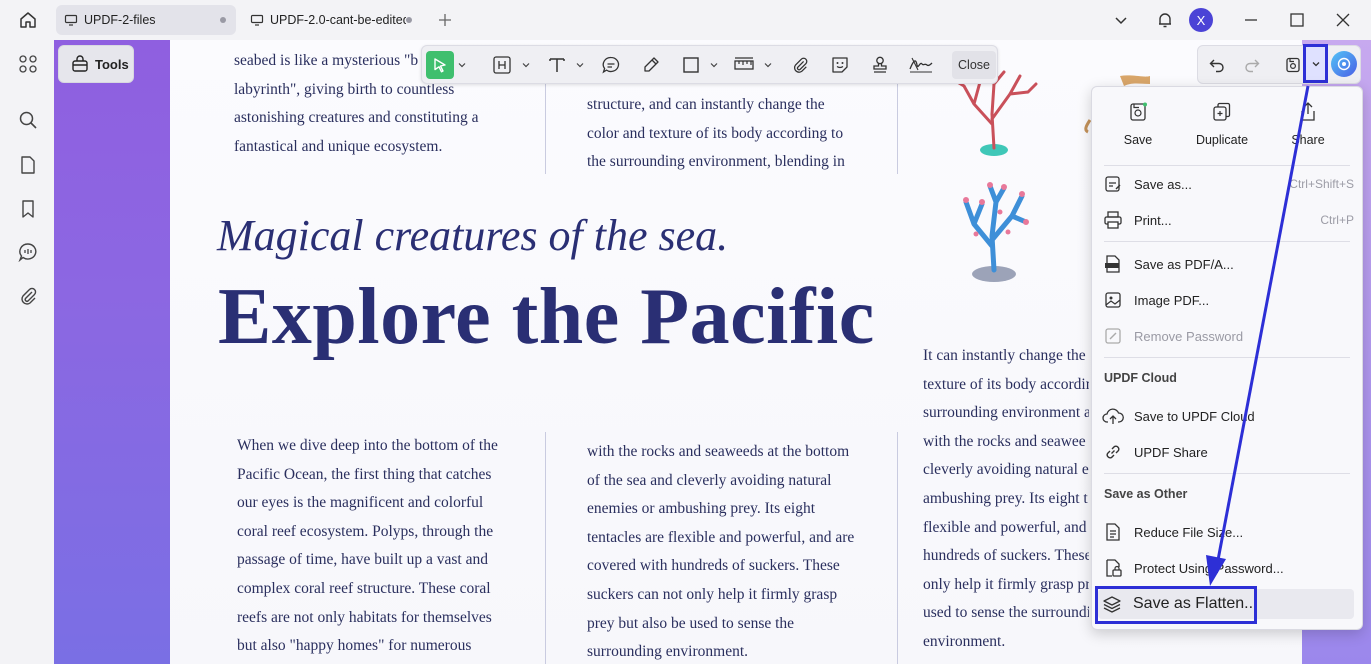  Describe the element at coordinates (1228, 220) in the screenshot. I see `print-item: Print... Ctrl+P` at that location.